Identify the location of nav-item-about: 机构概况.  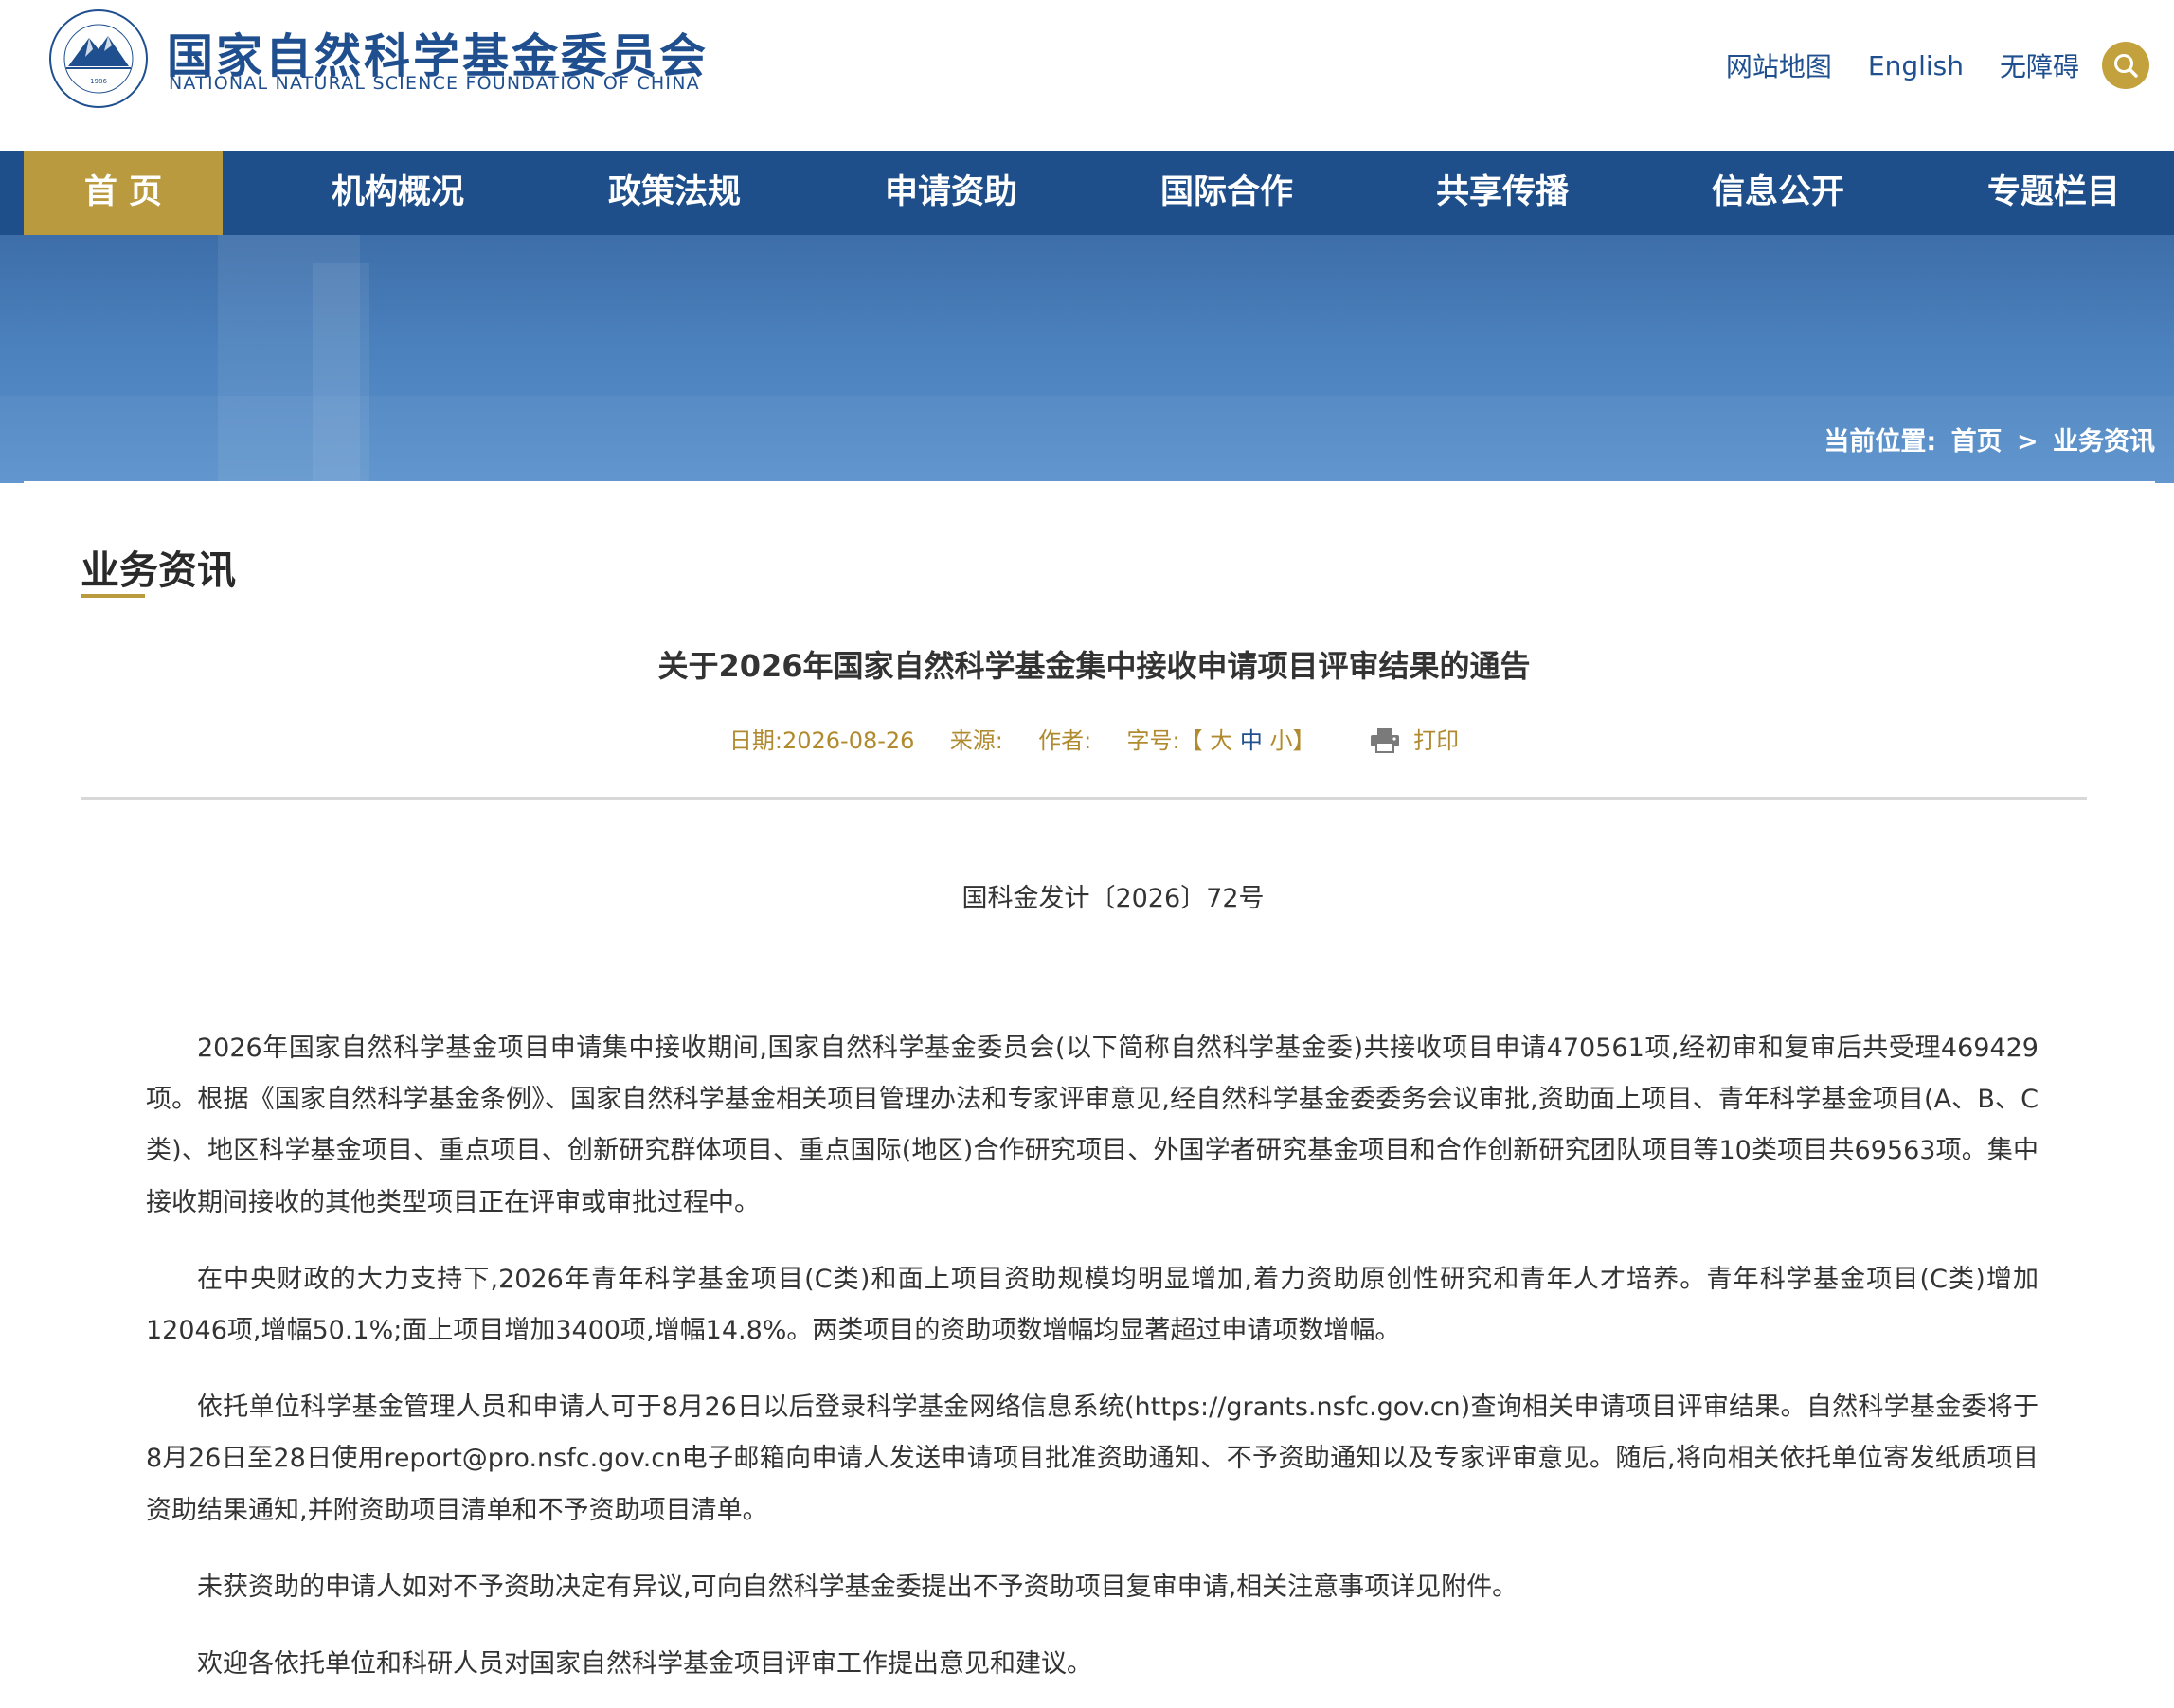
(398, 193).